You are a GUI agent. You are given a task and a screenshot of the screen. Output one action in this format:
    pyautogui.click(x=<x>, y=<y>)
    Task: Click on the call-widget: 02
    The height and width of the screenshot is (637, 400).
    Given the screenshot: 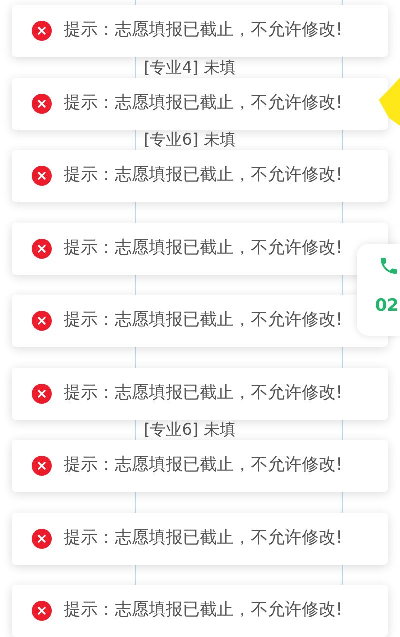 What is the action you would take?
    pyautogui.click(x=378, y=290)
    